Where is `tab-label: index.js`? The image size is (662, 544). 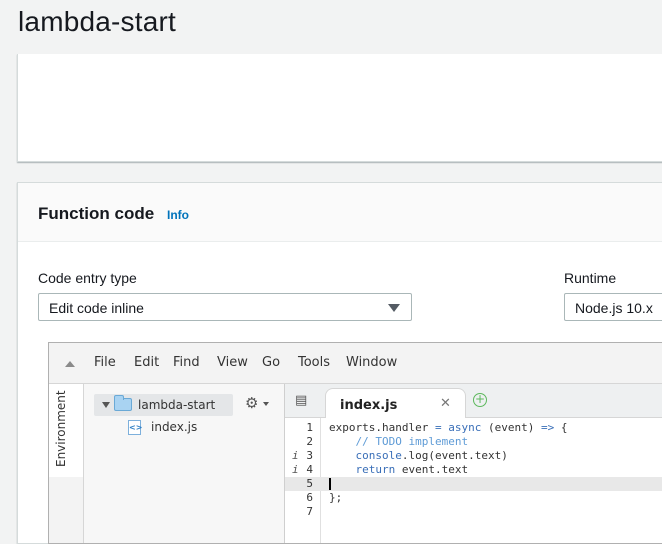 tab-label: index.js is located at coordinates (369, 405).